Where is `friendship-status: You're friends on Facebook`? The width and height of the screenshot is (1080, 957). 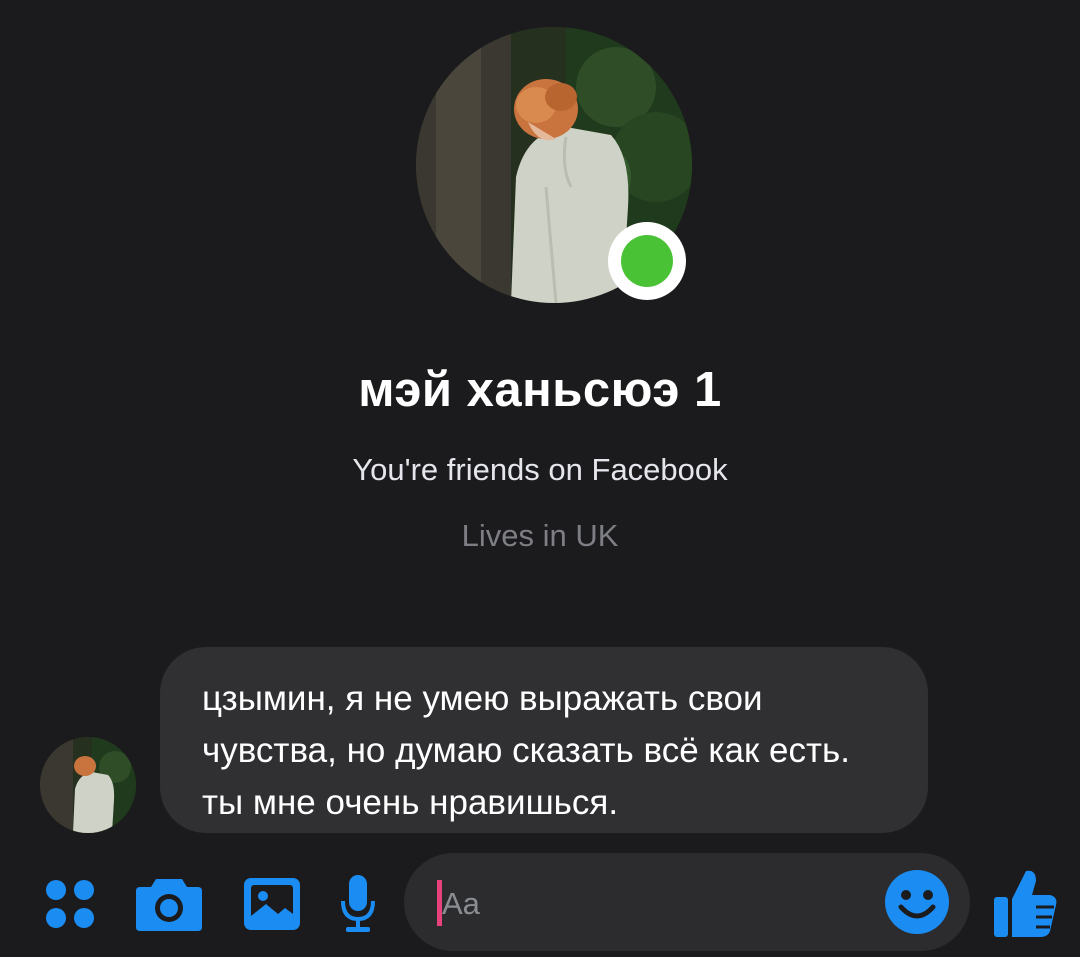 friendship-status: You're friends on Facebook is located at coordinates (540, 469).